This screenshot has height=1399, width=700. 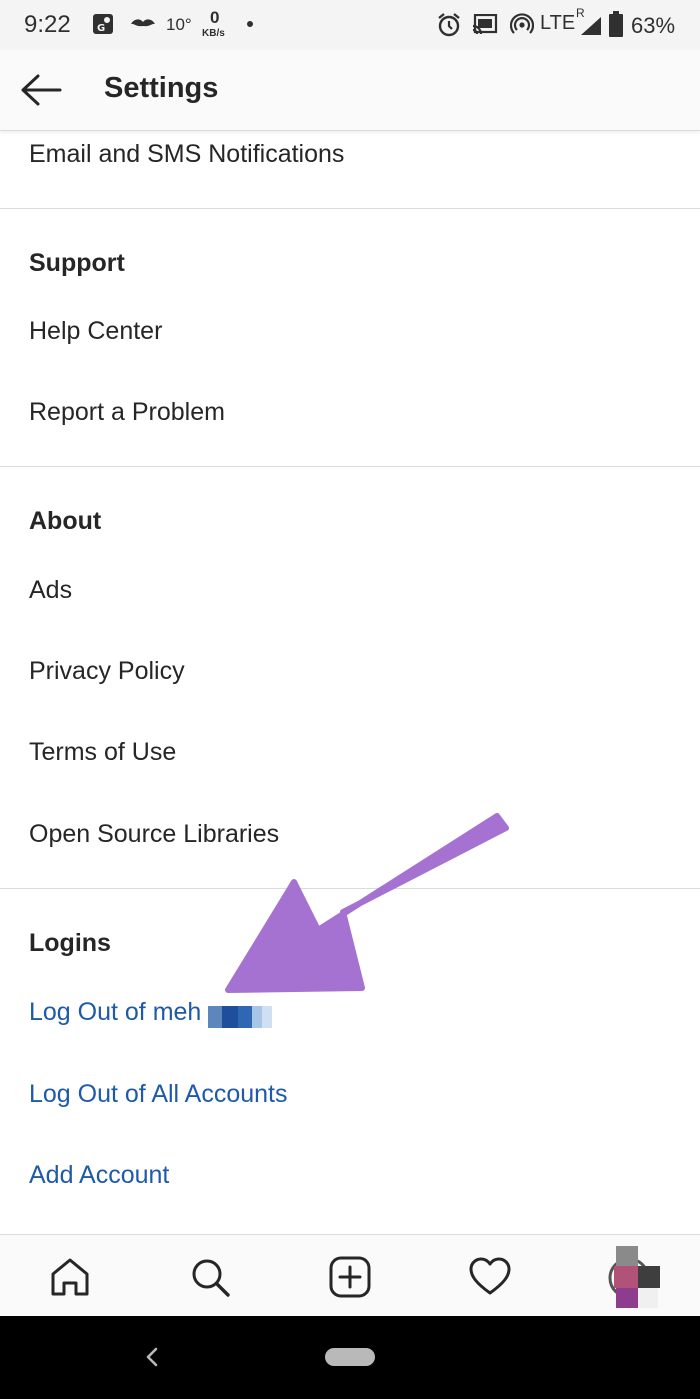 I want to click on section-header-about: About, so click(x=65, y=521).